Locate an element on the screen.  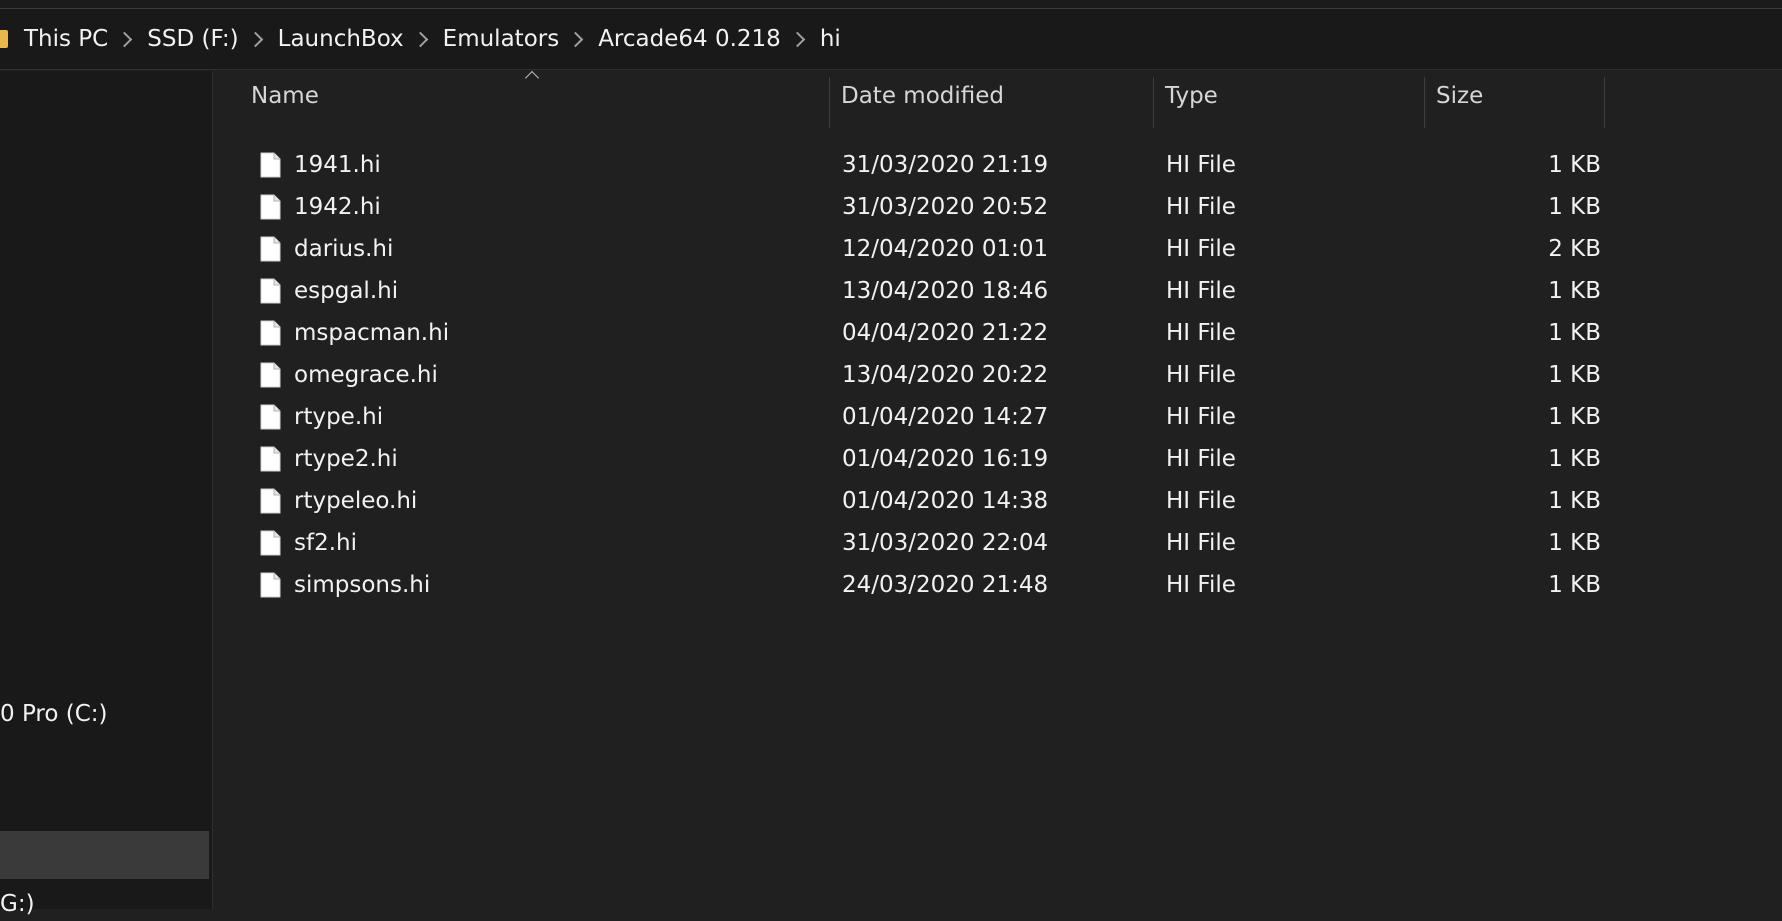
file-date-modified: 01/04/2020 16:19 is located at coordinates (945, 459).